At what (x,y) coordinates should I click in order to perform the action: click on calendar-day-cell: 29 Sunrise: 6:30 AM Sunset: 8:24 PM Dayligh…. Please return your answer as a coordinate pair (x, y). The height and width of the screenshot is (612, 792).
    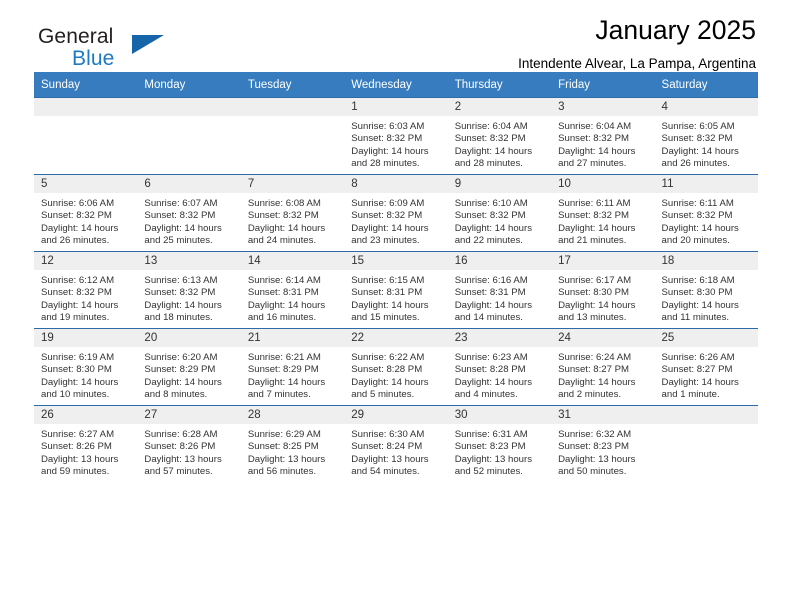
    Looking at the image, I should click on (396, 443).